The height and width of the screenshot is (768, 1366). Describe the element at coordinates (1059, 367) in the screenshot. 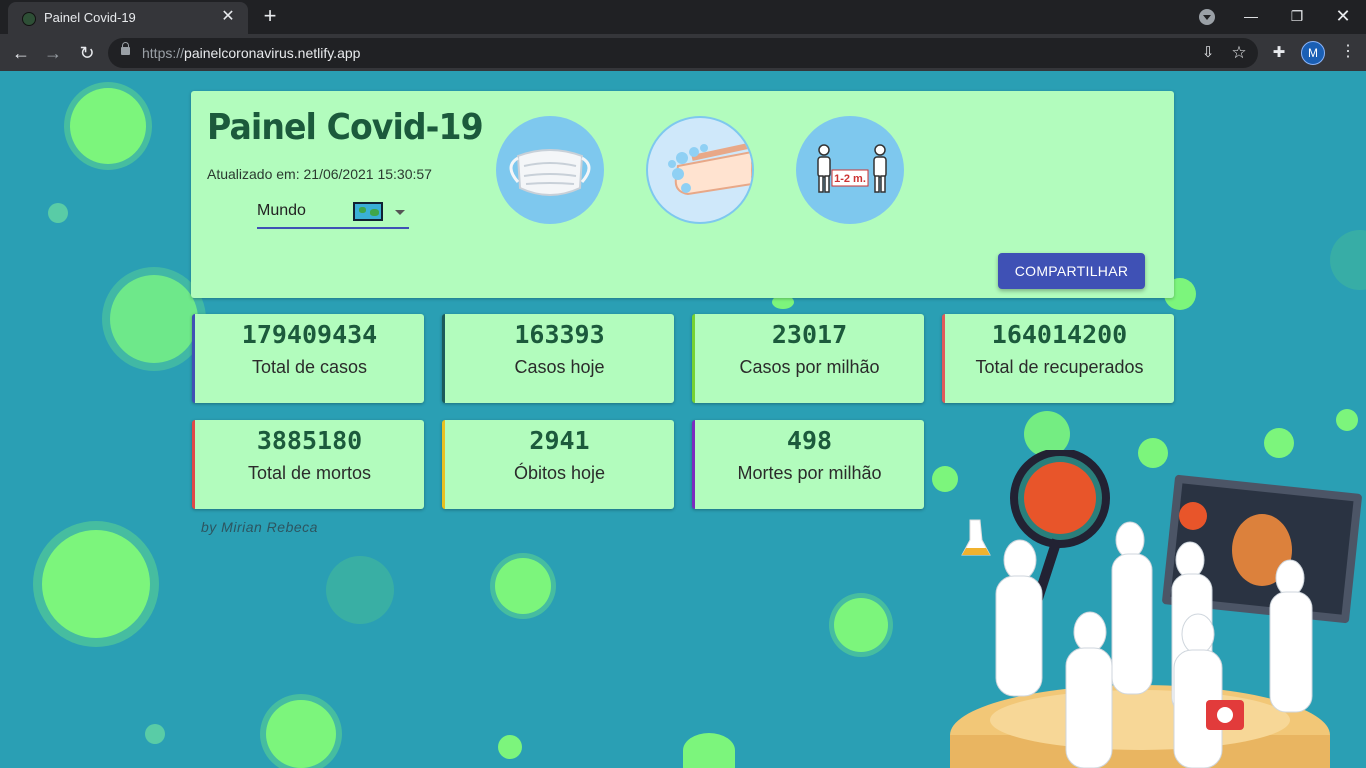

I see `stat-label: Total de recuperados` at that location.